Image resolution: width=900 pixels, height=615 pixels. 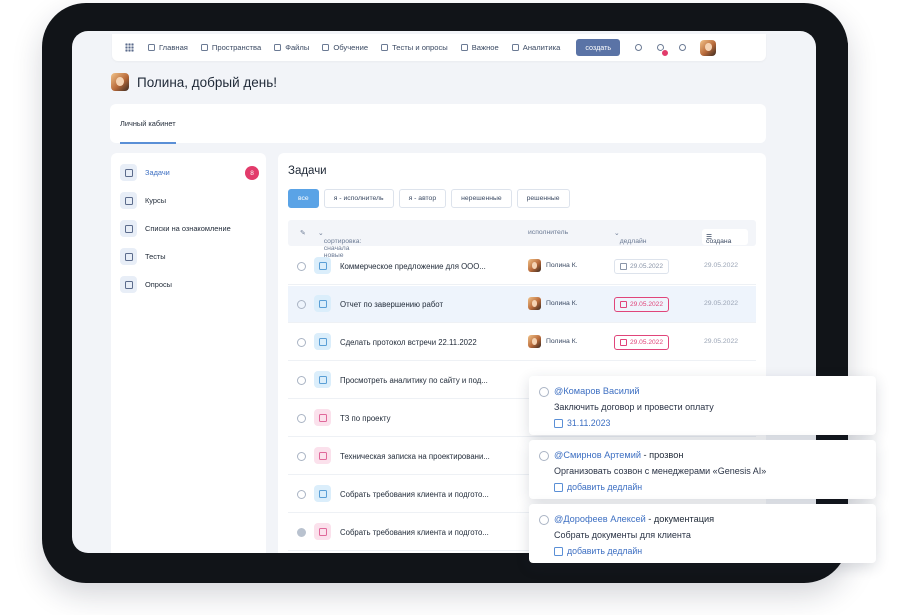 What do you see at coordinates (598, 47) in the screenshot?
I see `create-button: создать` at bounding box center [598, 47].